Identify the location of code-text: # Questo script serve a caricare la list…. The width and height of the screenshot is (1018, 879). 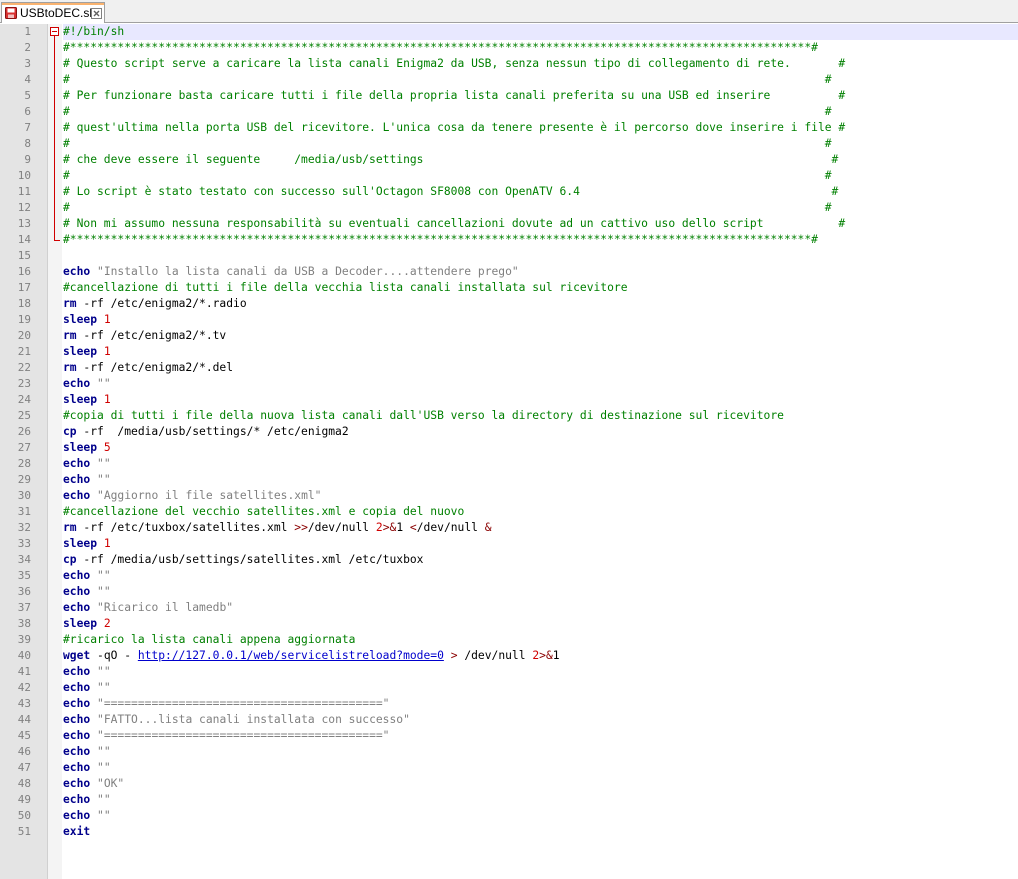
(540, 64).